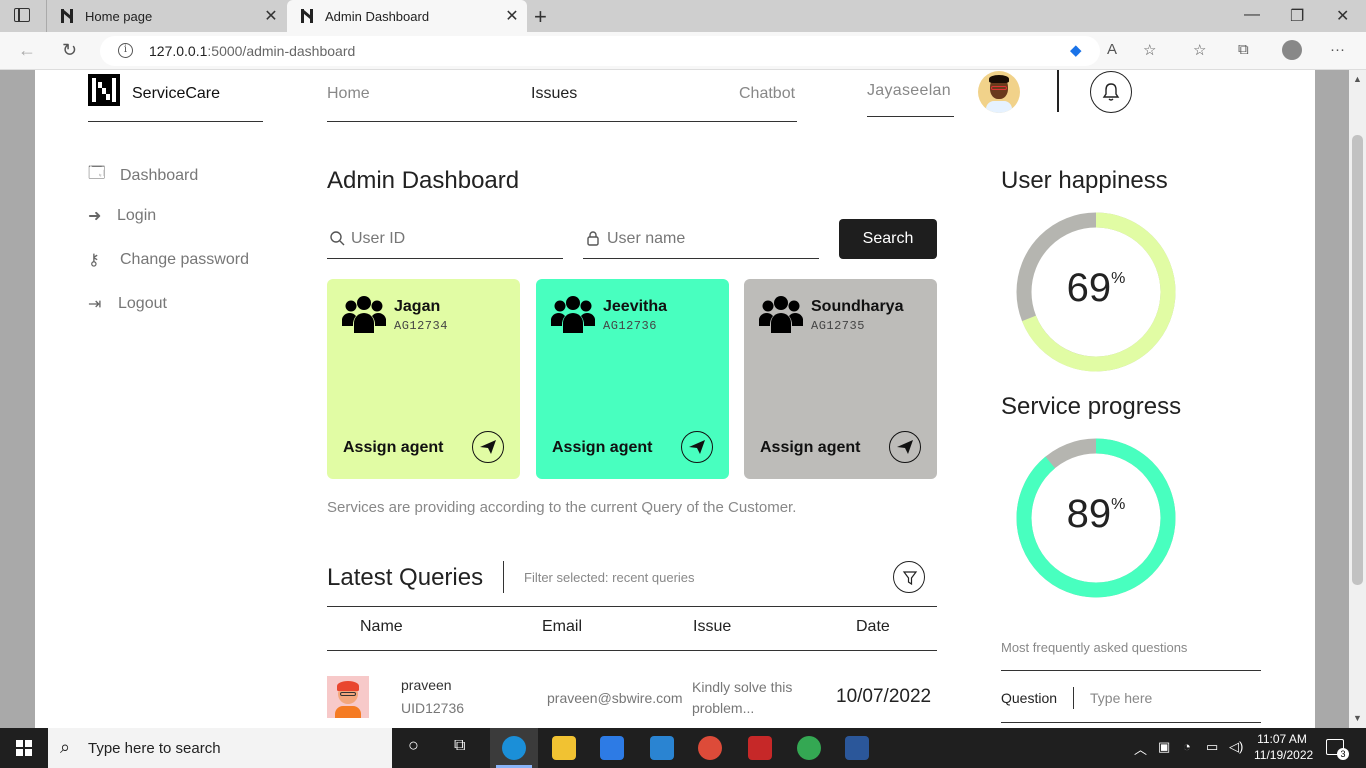 This screenshot has width=1366, height=768. I want to click on sidebar-item-change-password: ⚷ Change password, so click(168, 260).